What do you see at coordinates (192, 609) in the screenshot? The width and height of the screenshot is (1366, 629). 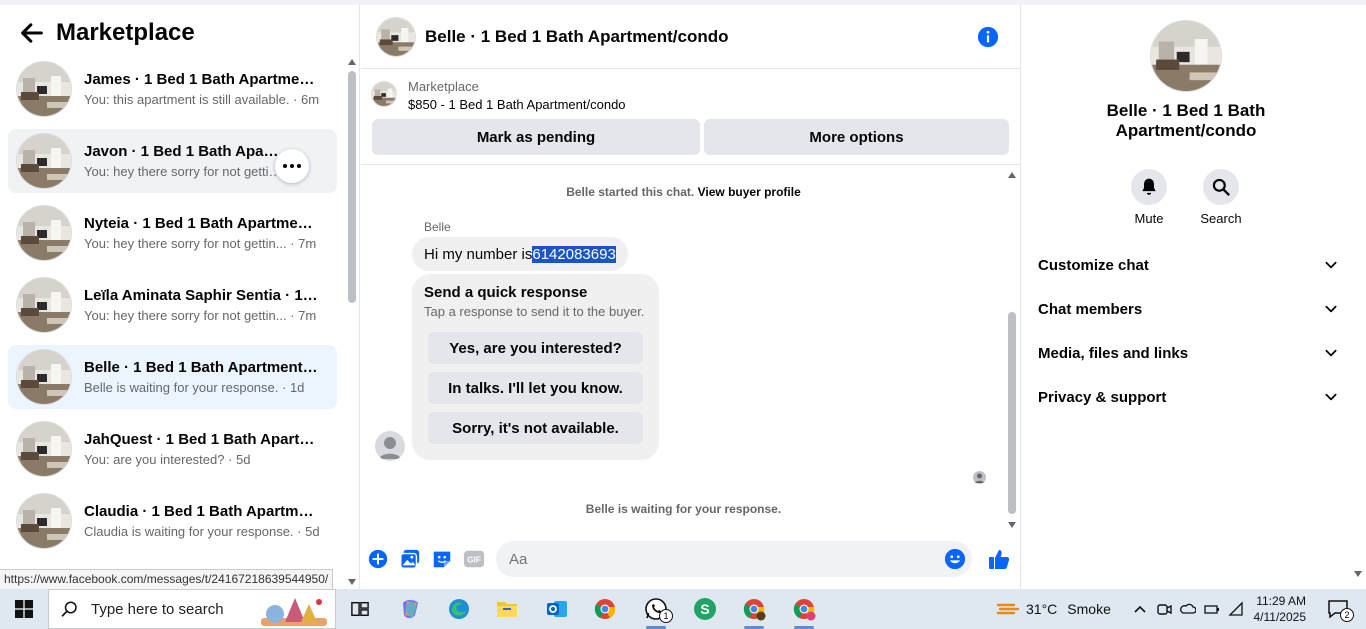 I see `taskbar-search: Type here to search` at bounding box center [192, 609].